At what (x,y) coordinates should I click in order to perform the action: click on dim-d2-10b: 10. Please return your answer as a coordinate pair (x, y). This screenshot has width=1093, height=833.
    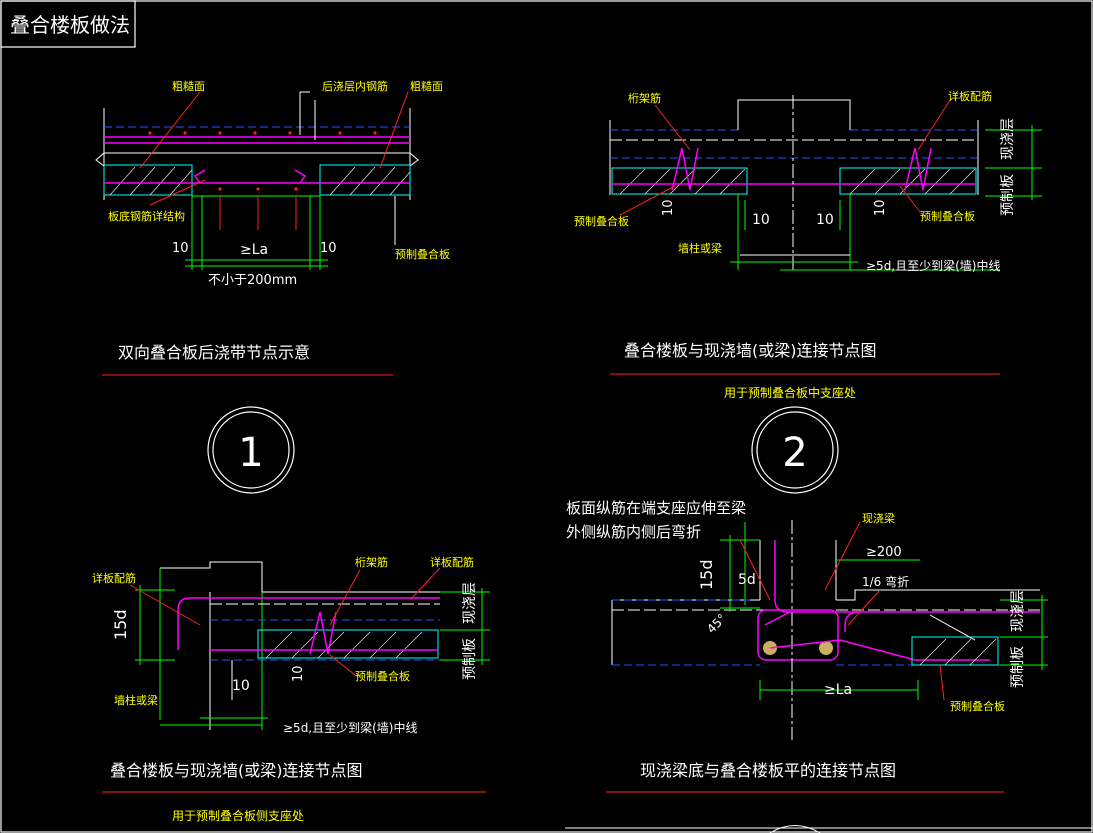
    Looking at the image, I should click on (761, 220).